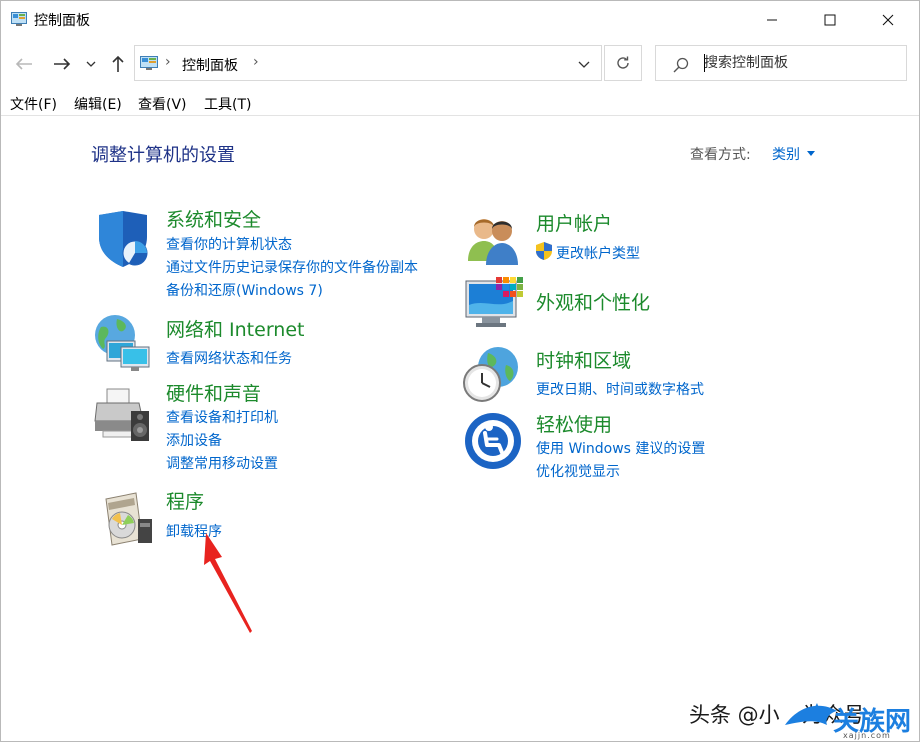 The width and height of the screenshot is (920, 742). I want to click on link-change-date-time-format: 更改日期、时间或数字格式, so click(620, 389).